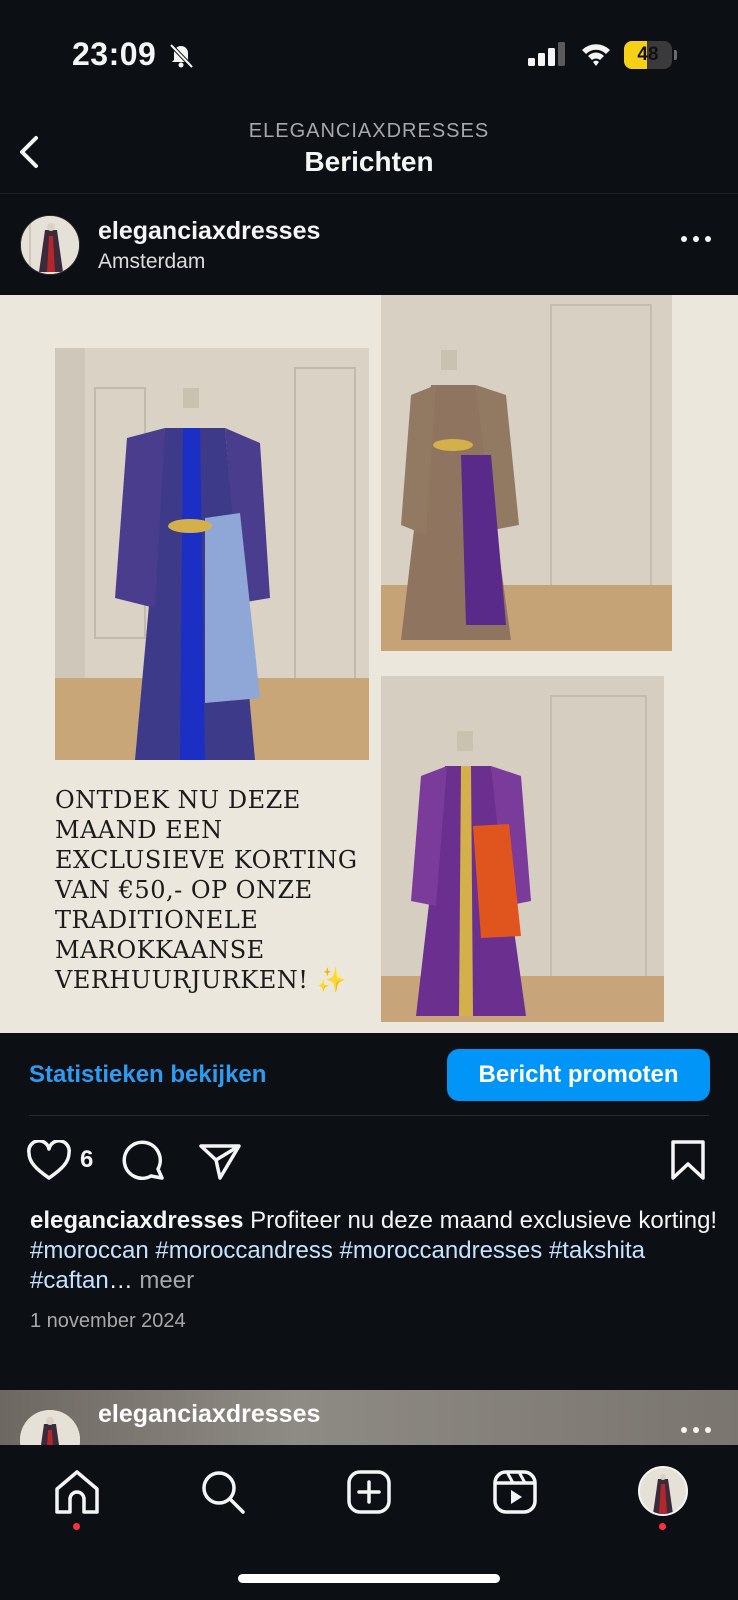 The width and height of the screenshot is (738, 1600). What do you see at coordinates (151, 262) in the screenshot?
I see `post-location: Amsterdam` at bounding box center [151, 262].